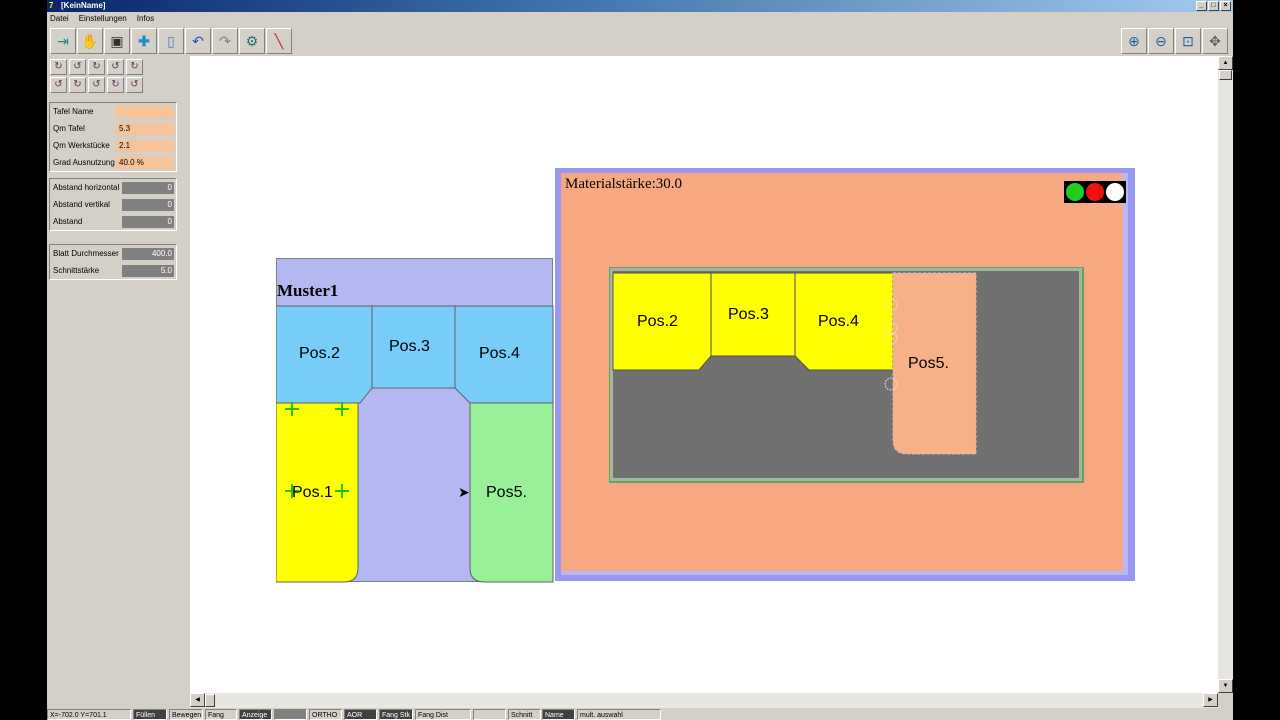  I want to click on add-button: ✚, so click(144, 41).